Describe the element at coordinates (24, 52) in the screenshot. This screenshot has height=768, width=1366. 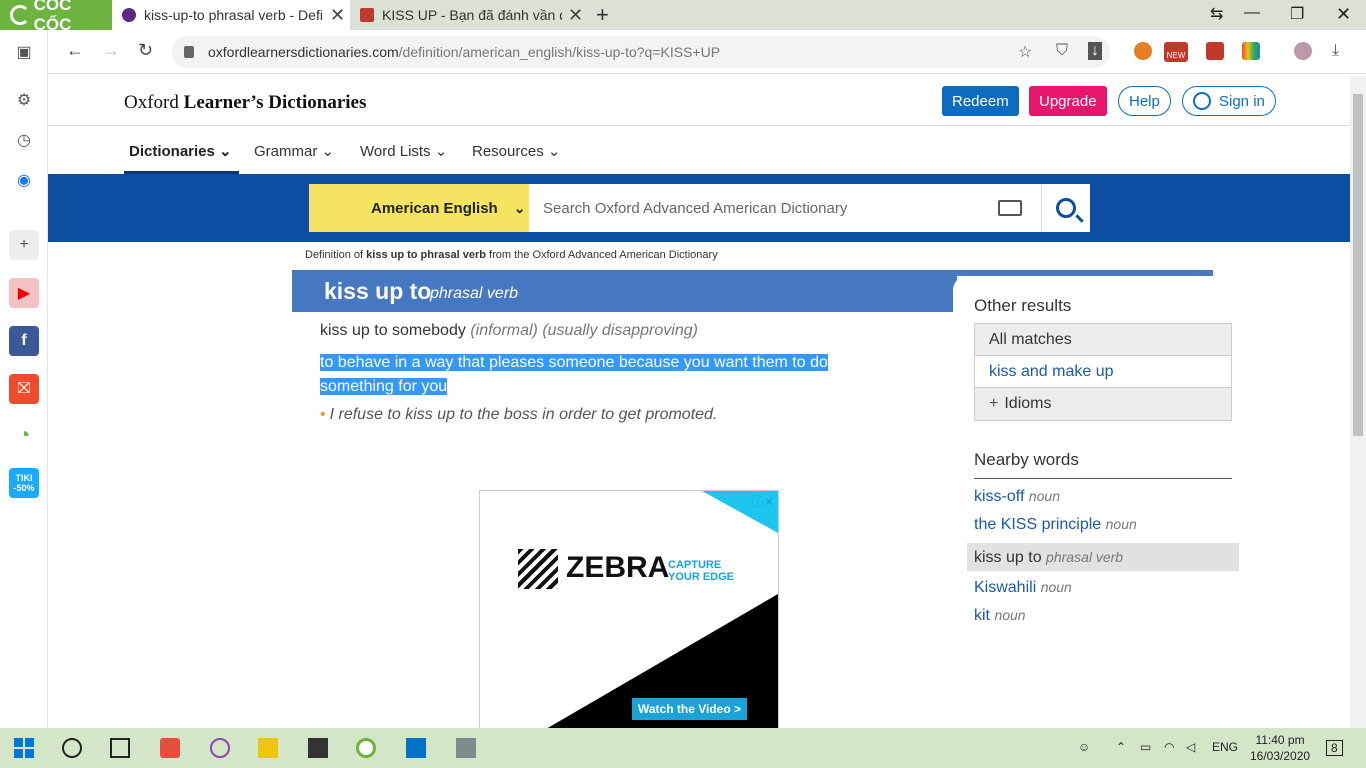
I see `panel-icon: ▣` at that location.